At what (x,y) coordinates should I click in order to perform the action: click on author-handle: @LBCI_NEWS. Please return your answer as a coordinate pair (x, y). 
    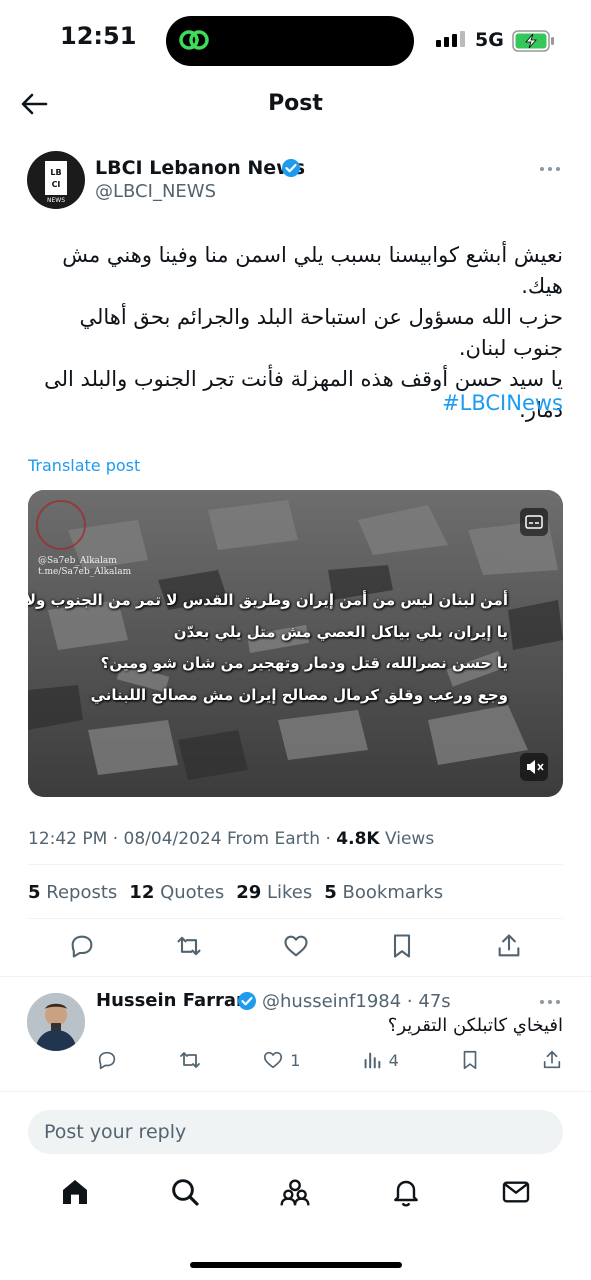
    Looking at the image, I should click on (155, 191).